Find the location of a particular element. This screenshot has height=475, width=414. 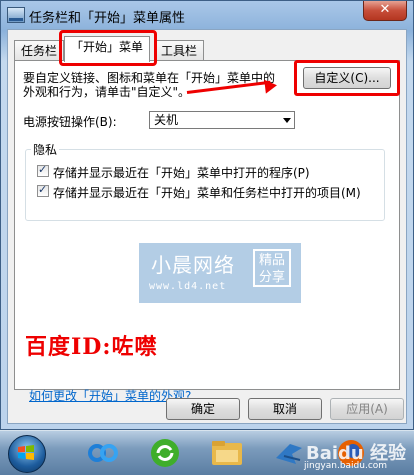

baidu-netdisk-icon is located at coordinates (103, 453).